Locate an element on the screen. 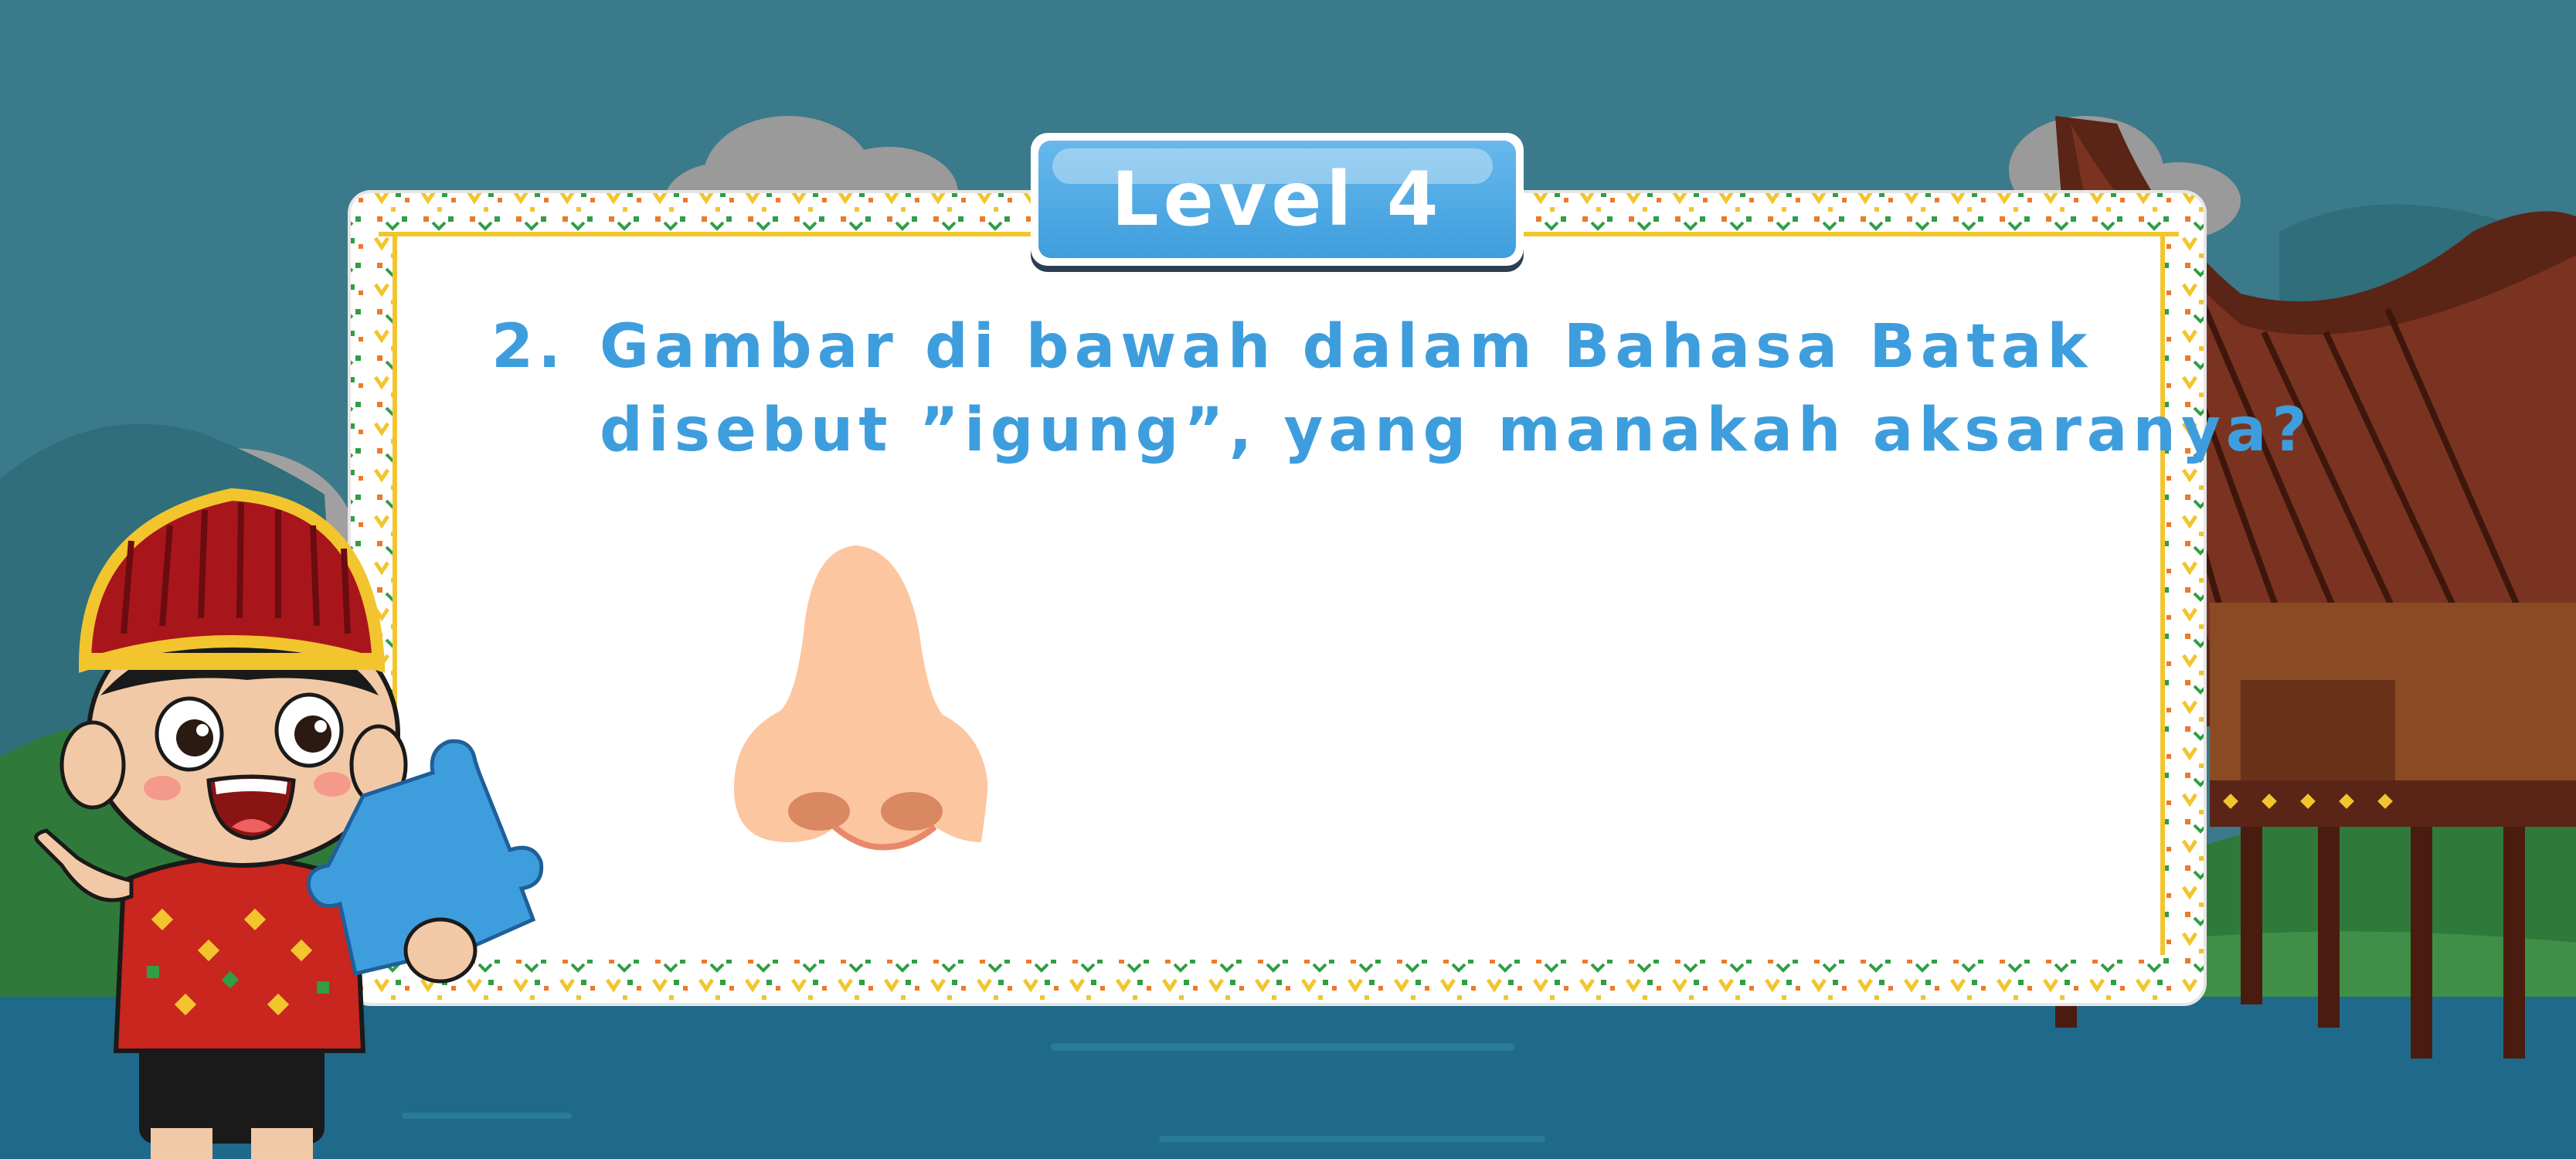 The image size is (2576, 1159). level-label: Level 4 is located at coordinates (1277, 199).